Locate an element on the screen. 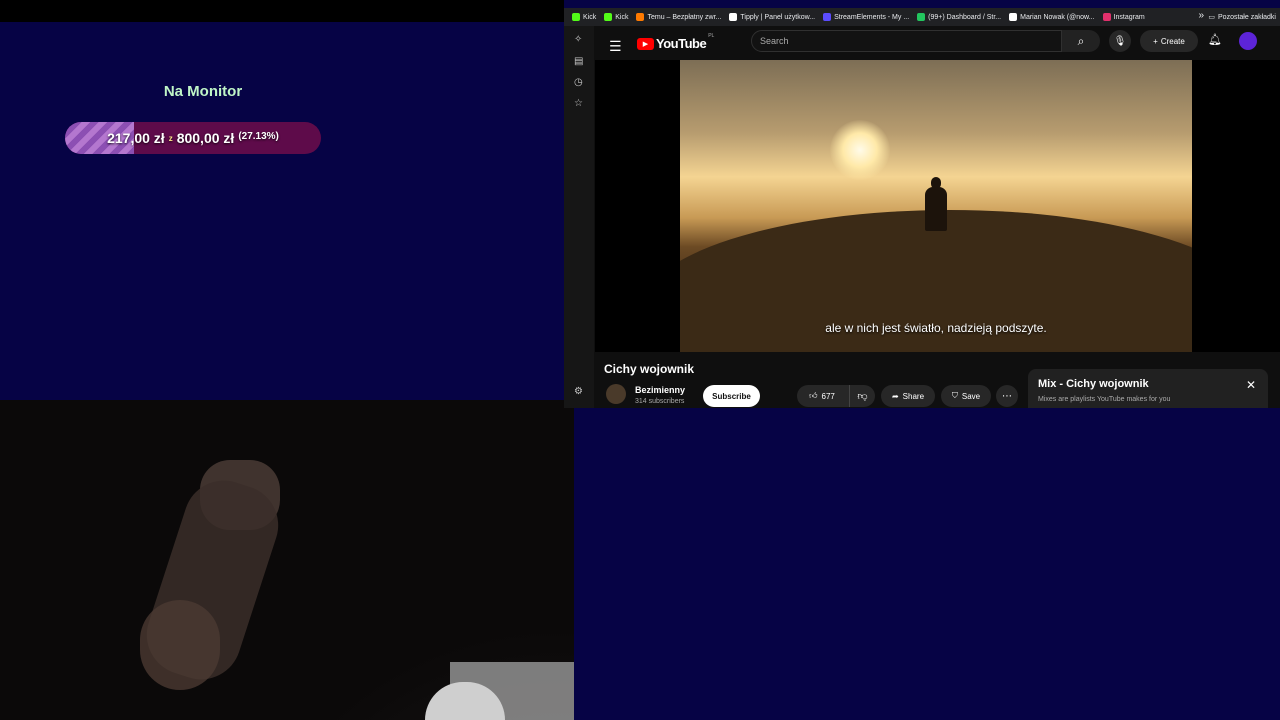 The image size is (1280, 720). dislike-button: 👎︎ is located at coordinates (862, 396).